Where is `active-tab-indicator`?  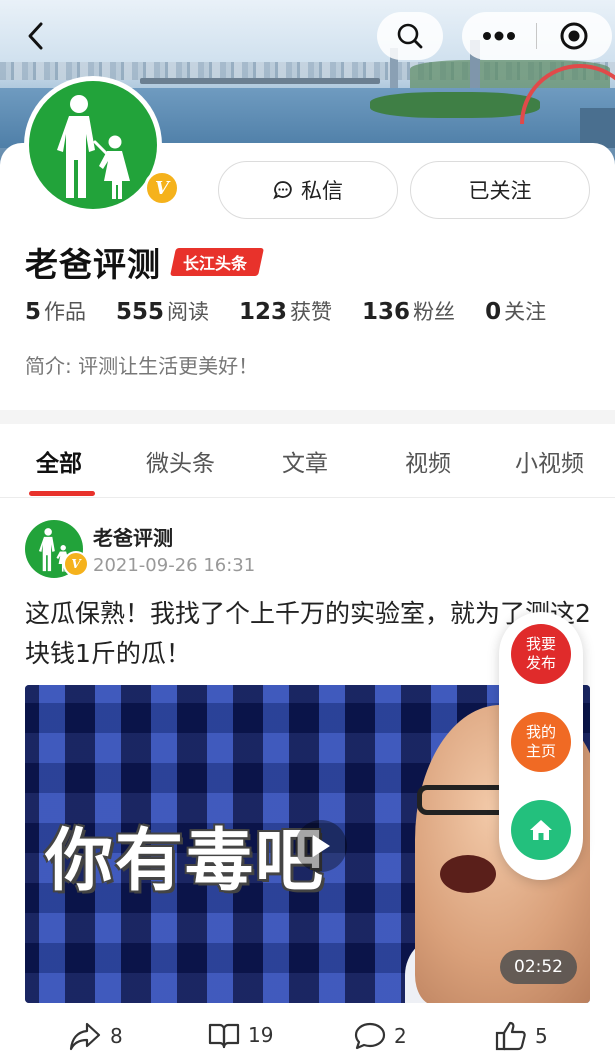 active-tab-indicator is located at coordinates (62, 493).